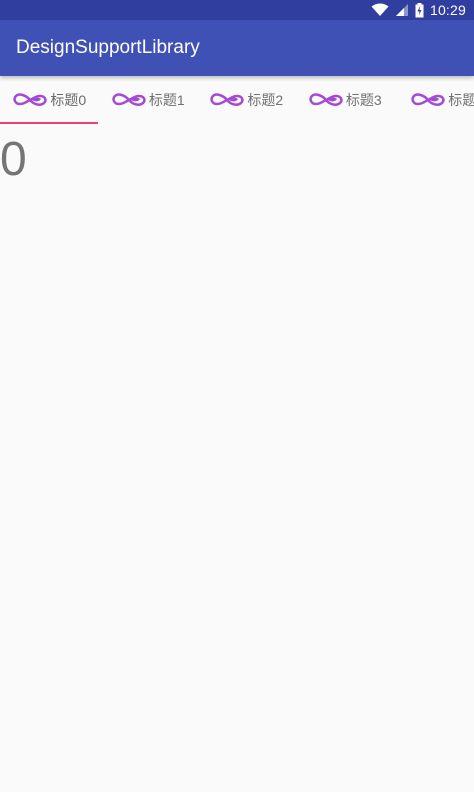 This screenshot has height=792, width=474. I want to click on app-bar: DesignSupportLibrary, so click(237, 48).